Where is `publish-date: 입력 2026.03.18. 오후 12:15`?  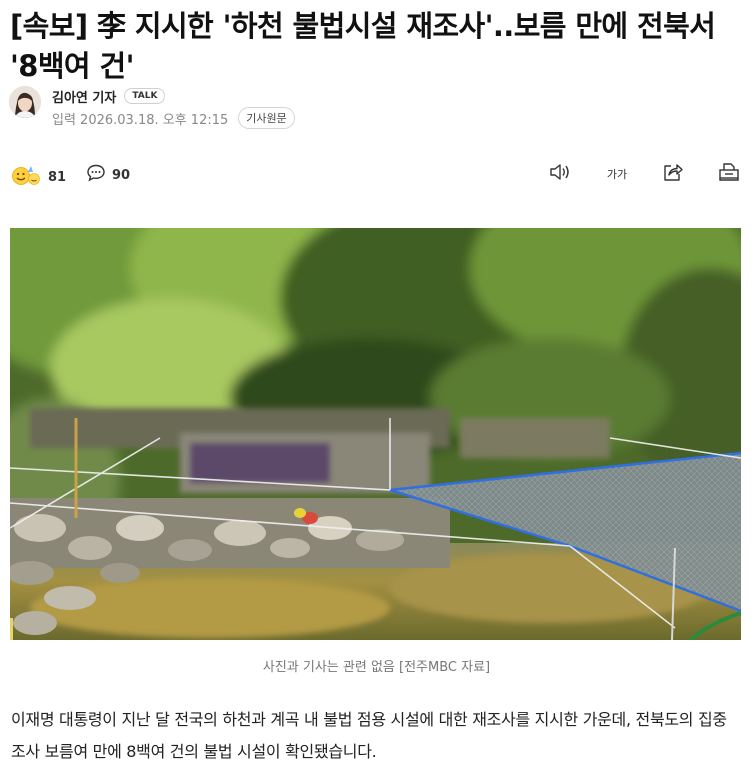
publish-date: 입력 2026.03.18. 오후 12:15 is located at coordinates (140, 120).